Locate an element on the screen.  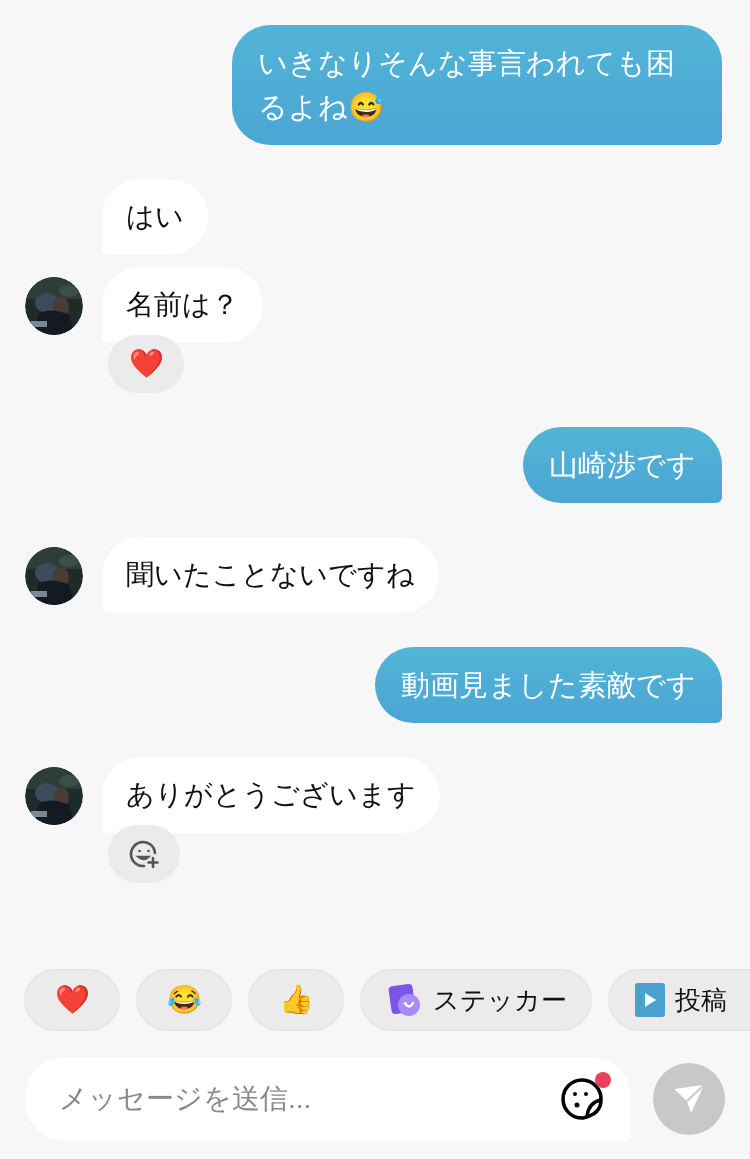
add-reaction-button is located at coordinates (144, 854).